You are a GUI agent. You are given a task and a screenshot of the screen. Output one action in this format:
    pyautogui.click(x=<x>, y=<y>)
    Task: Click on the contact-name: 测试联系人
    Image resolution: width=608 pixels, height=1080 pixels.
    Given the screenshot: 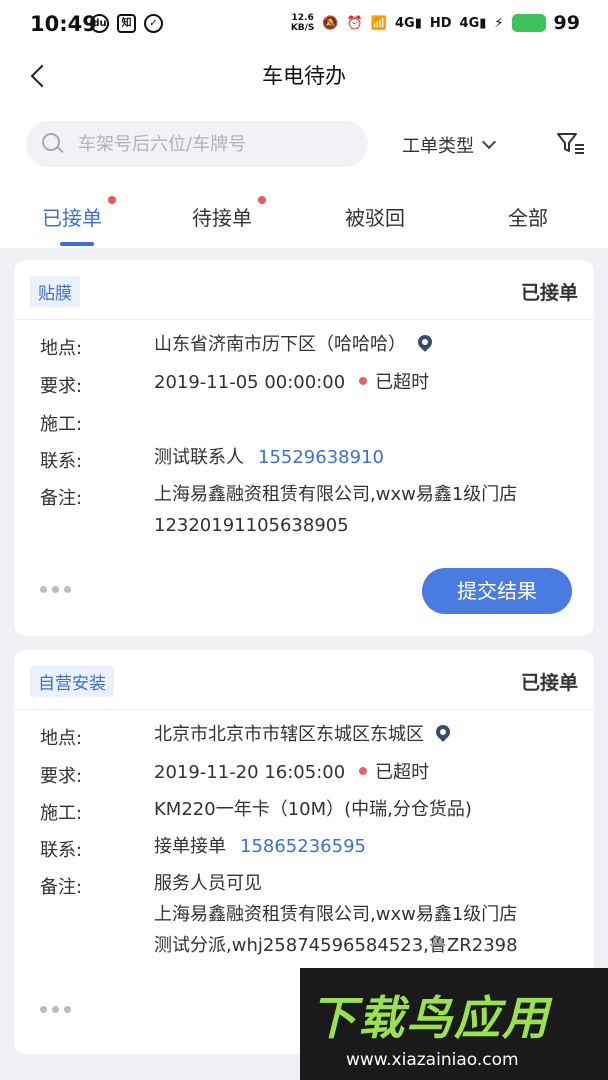 What is the action you would take?
    pyautogui.click(x=199, y=457)
    